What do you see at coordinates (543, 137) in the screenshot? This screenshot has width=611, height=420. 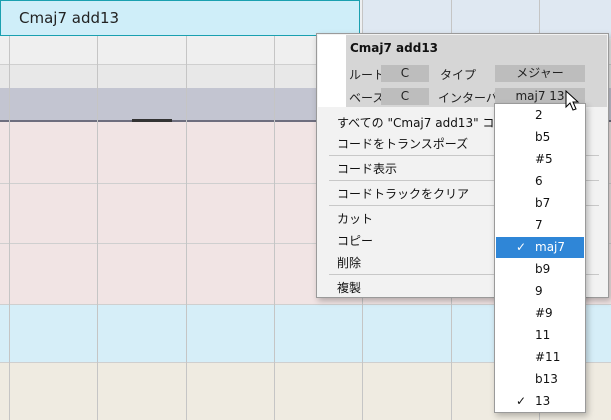 I see `interval-option-label: b5` at bounding box center [543, 137].